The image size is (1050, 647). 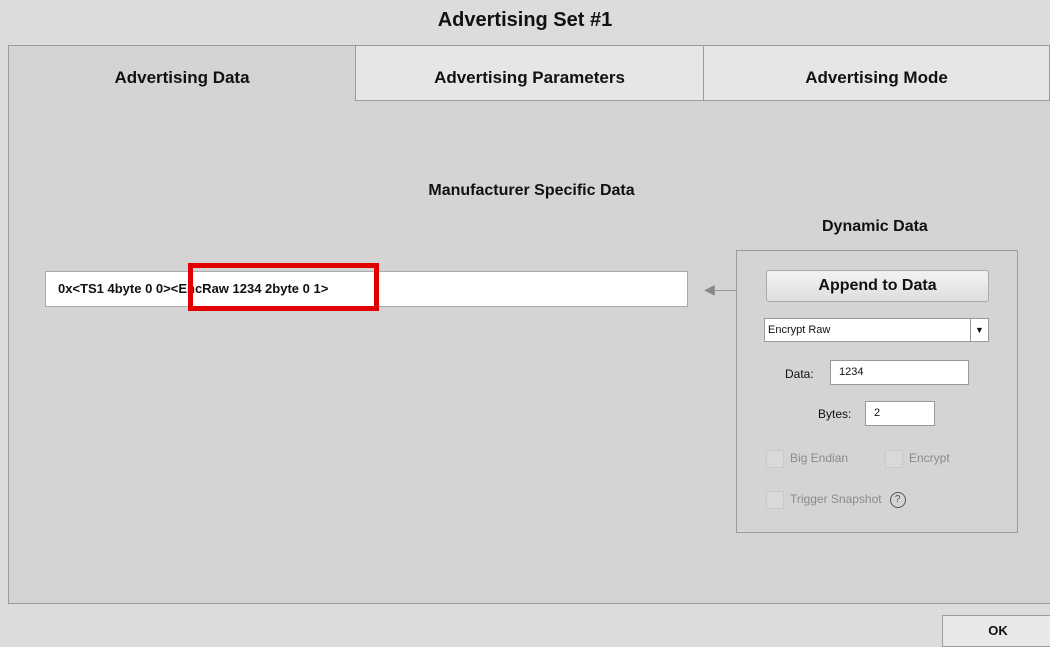 What do you see at coordinates (979, 330) in the screenshot?
I see `chevron-down-icon: ▼` at bounding box center [979, 330].